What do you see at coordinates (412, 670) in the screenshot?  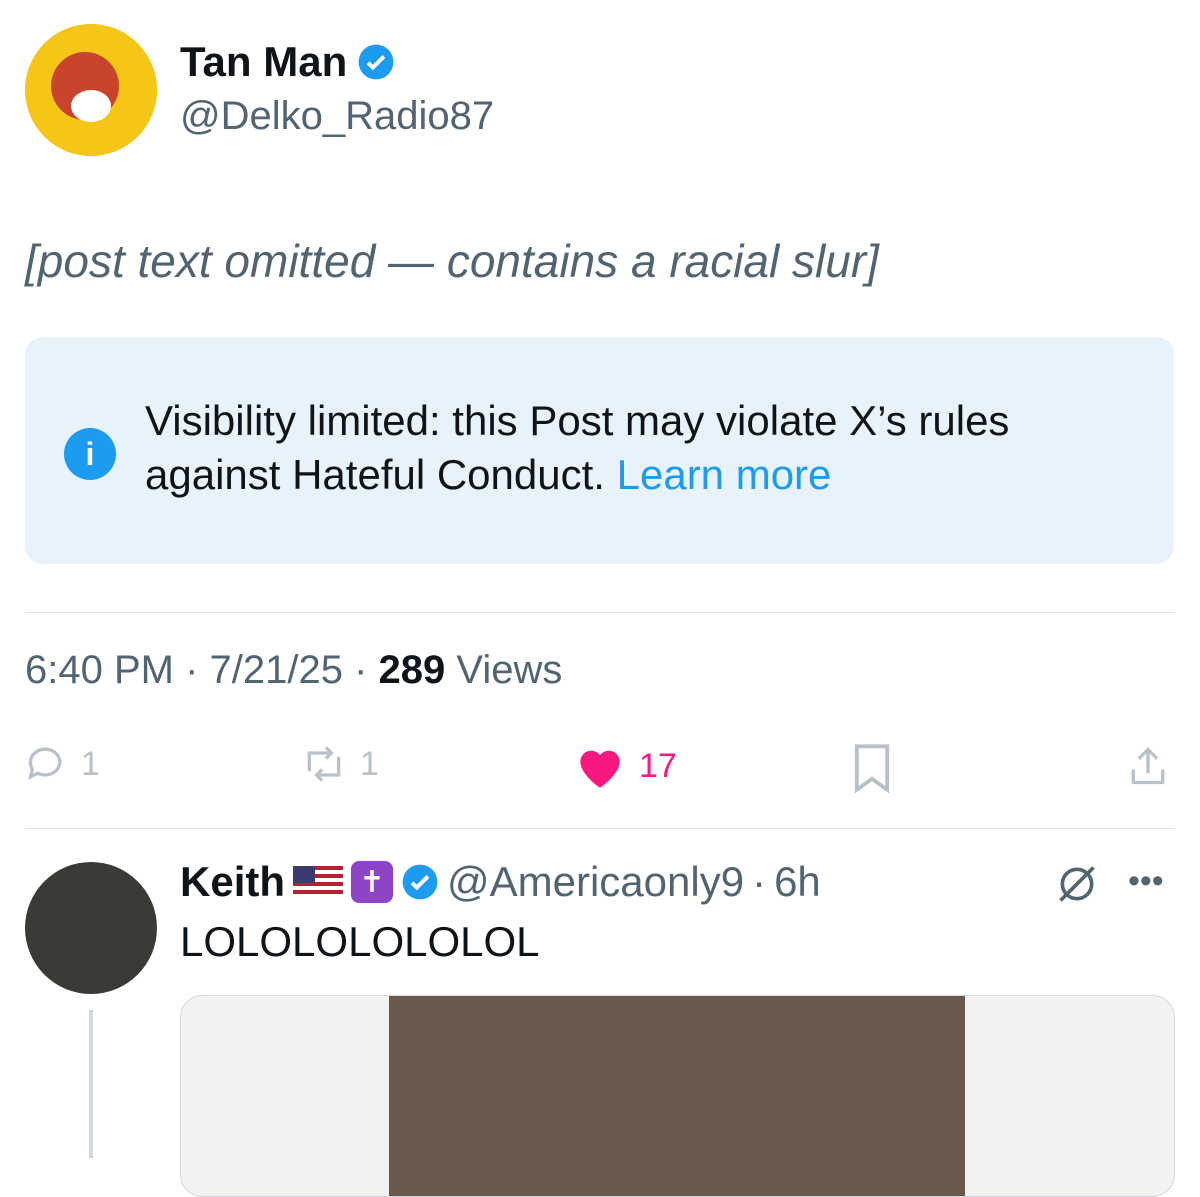 I see `views-count: 289` at bounding box center [412, 670].